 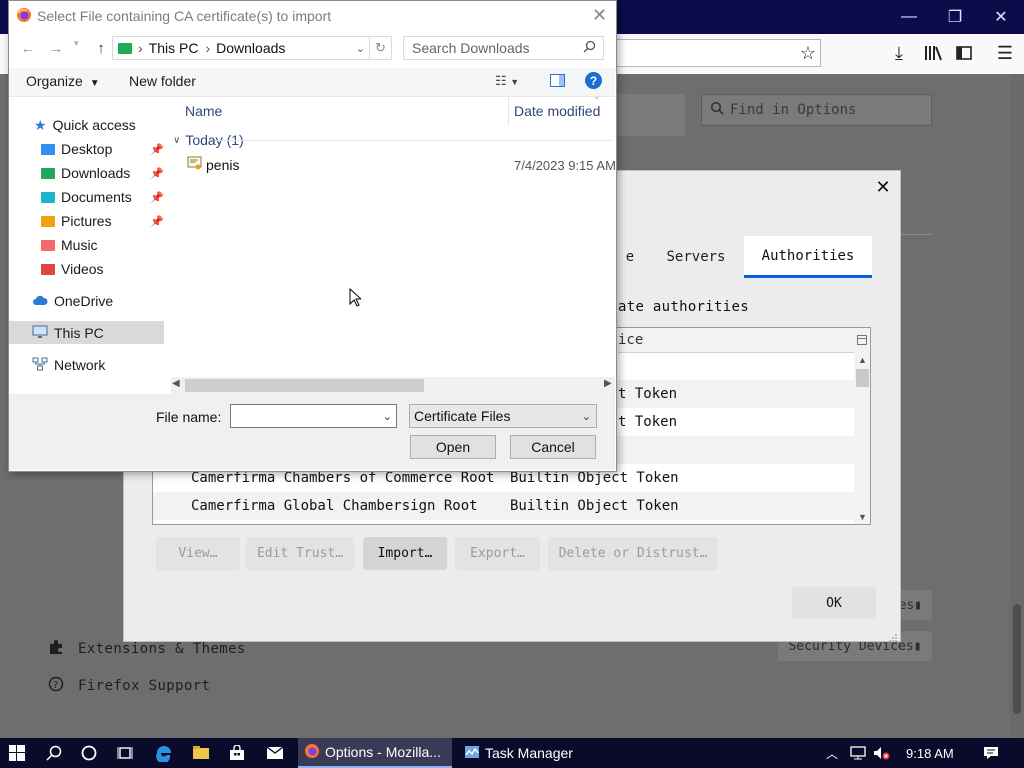 I want to click on column-separator, so click(x=508, y=111).